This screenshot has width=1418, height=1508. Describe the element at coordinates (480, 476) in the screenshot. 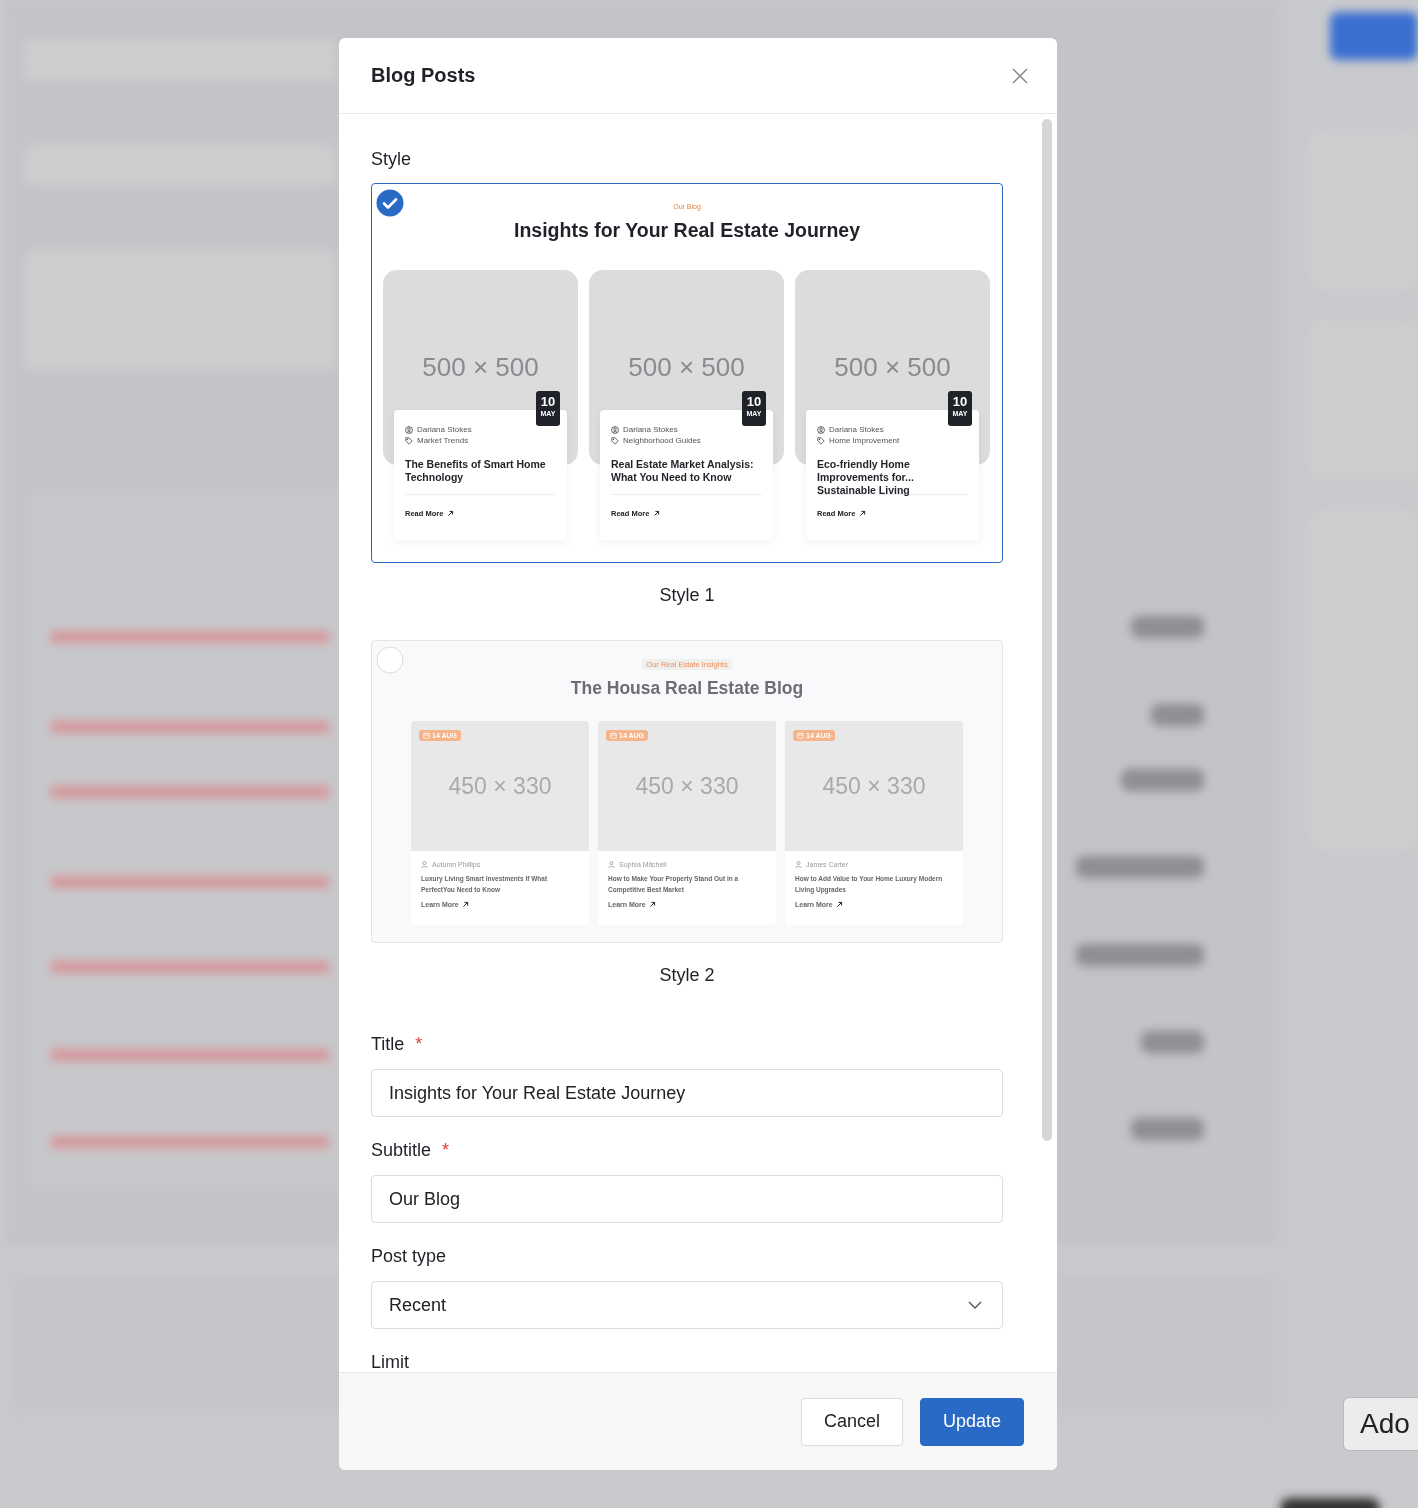

I see `post-title: The Benefits of Smart Home Technology` at that location.